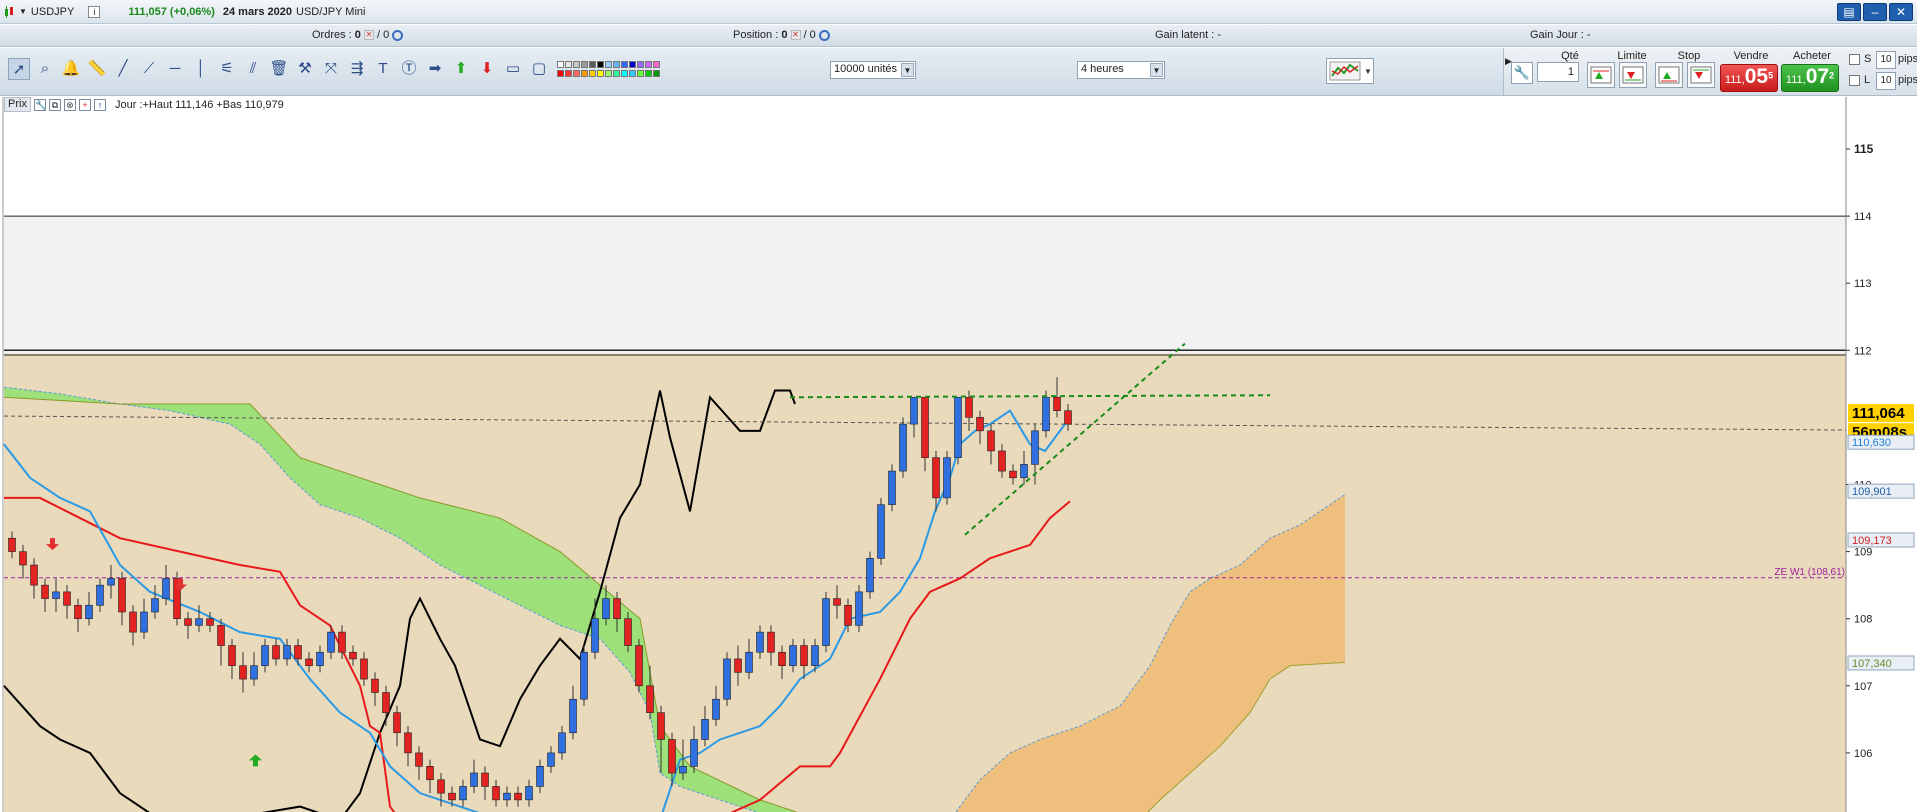  What do you see at coordinates (17, 104) in the screenshot?
I see `prix-label: Prix` at bounding box center [17, 104].